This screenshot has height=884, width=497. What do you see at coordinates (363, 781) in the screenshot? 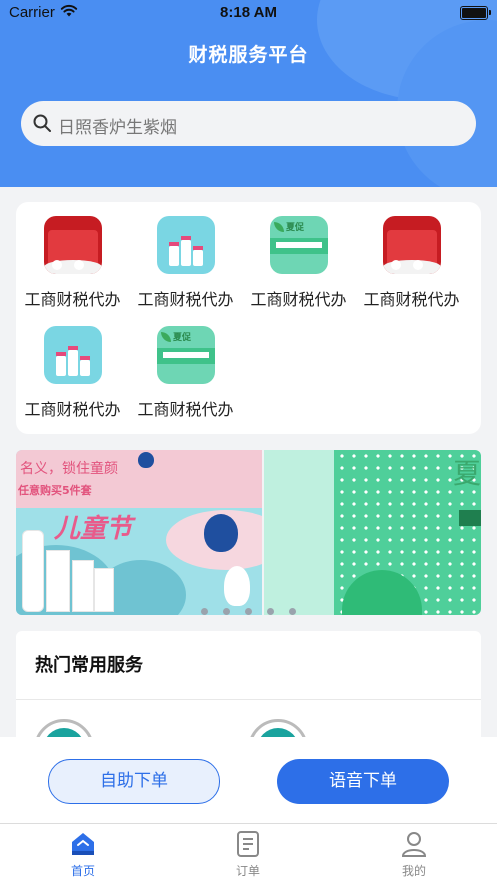
I see `voice-order-button: 语音下单` at bounding box center [363, 781].